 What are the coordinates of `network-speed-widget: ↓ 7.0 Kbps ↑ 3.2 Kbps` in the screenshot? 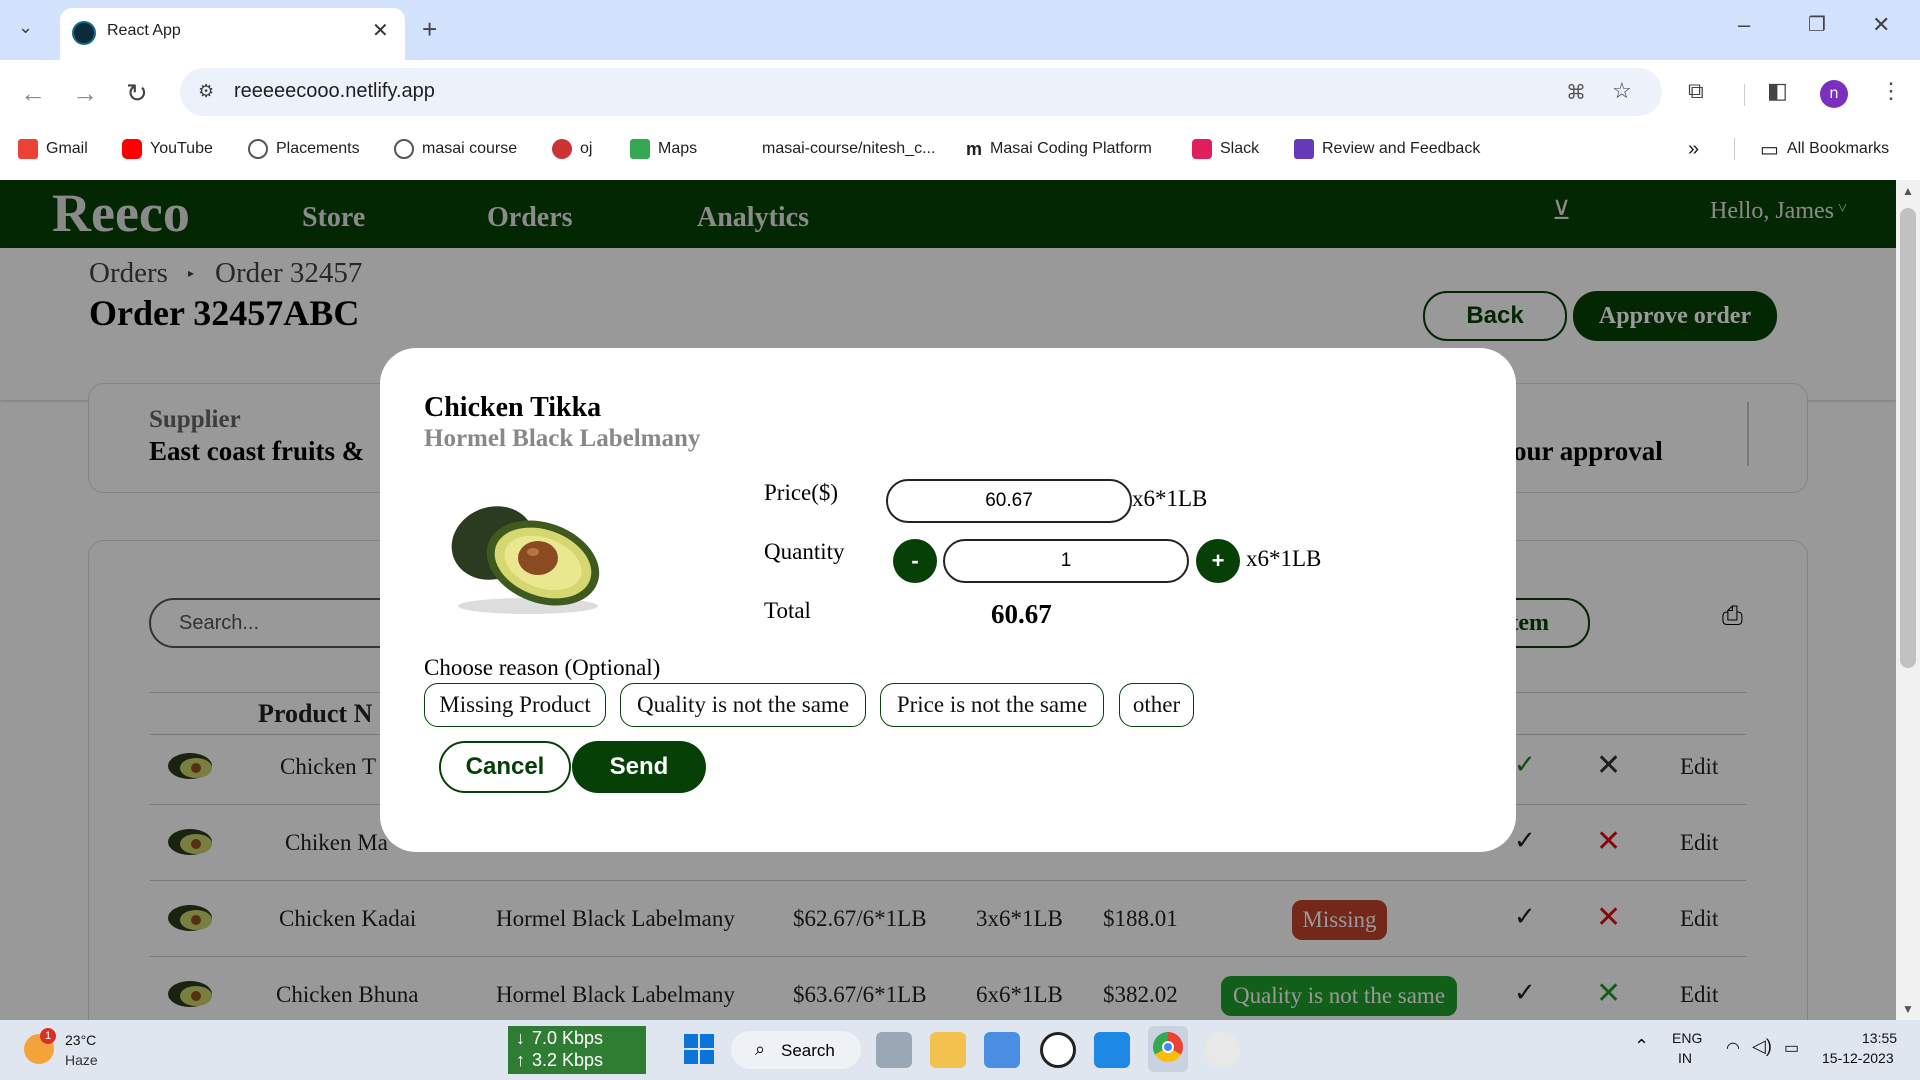 It's located at (577, 1050).